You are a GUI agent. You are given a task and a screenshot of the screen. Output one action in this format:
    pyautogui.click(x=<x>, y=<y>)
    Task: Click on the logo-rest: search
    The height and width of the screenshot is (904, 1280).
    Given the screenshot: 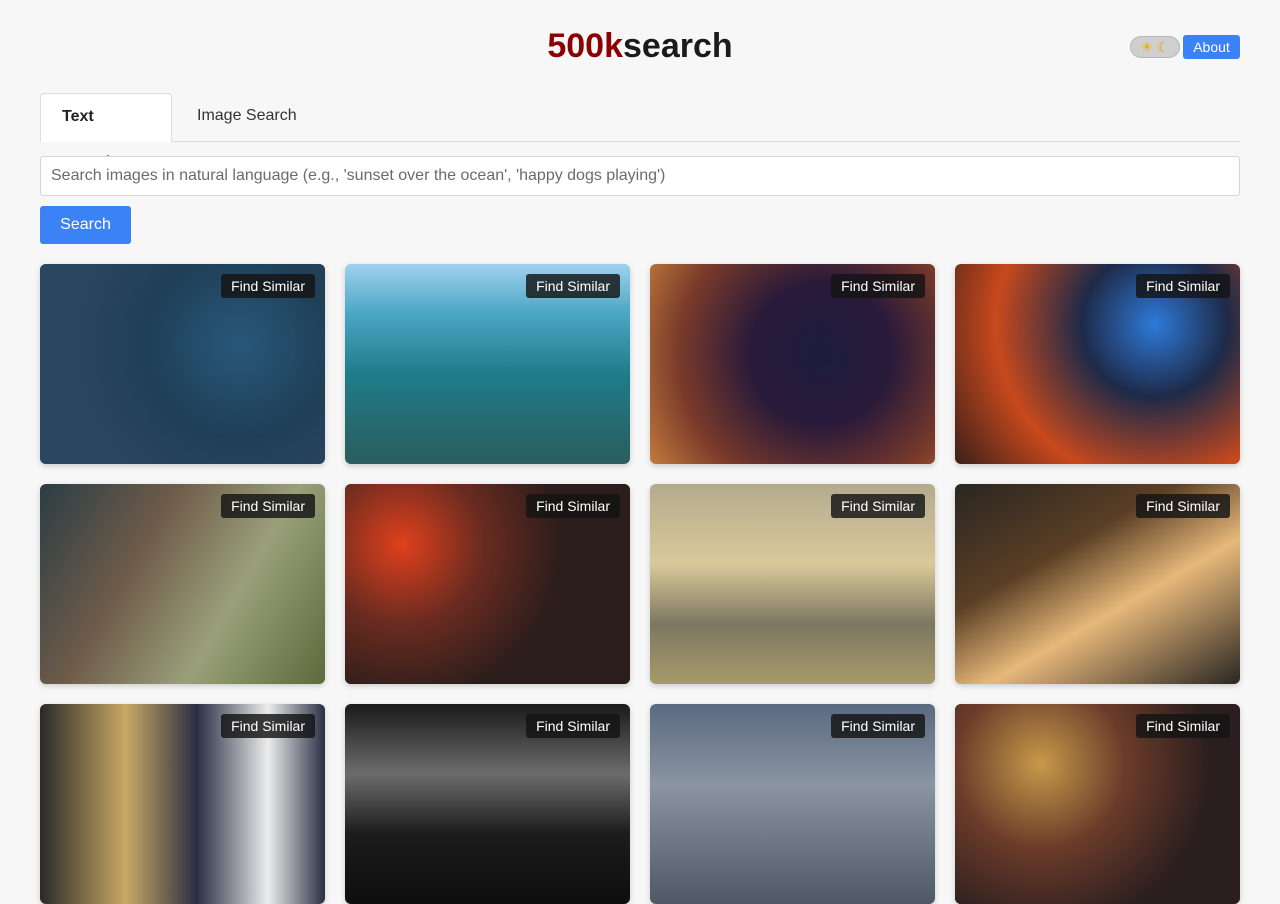 What is the action you would take?
    pyautogui.click(x=678, y=46)
    